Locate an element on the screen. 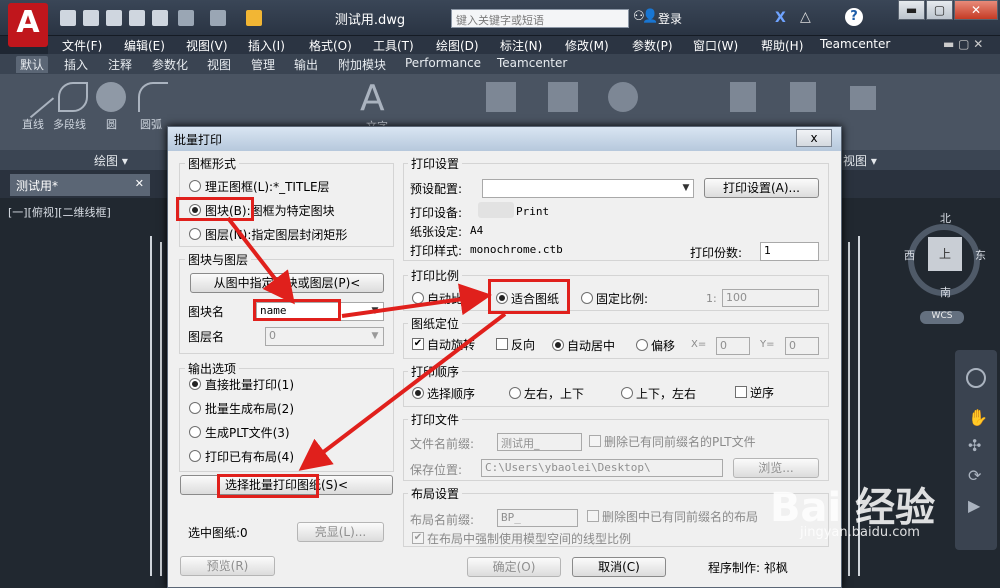  arrow-to-block-name is located at coordinates (260, 260).